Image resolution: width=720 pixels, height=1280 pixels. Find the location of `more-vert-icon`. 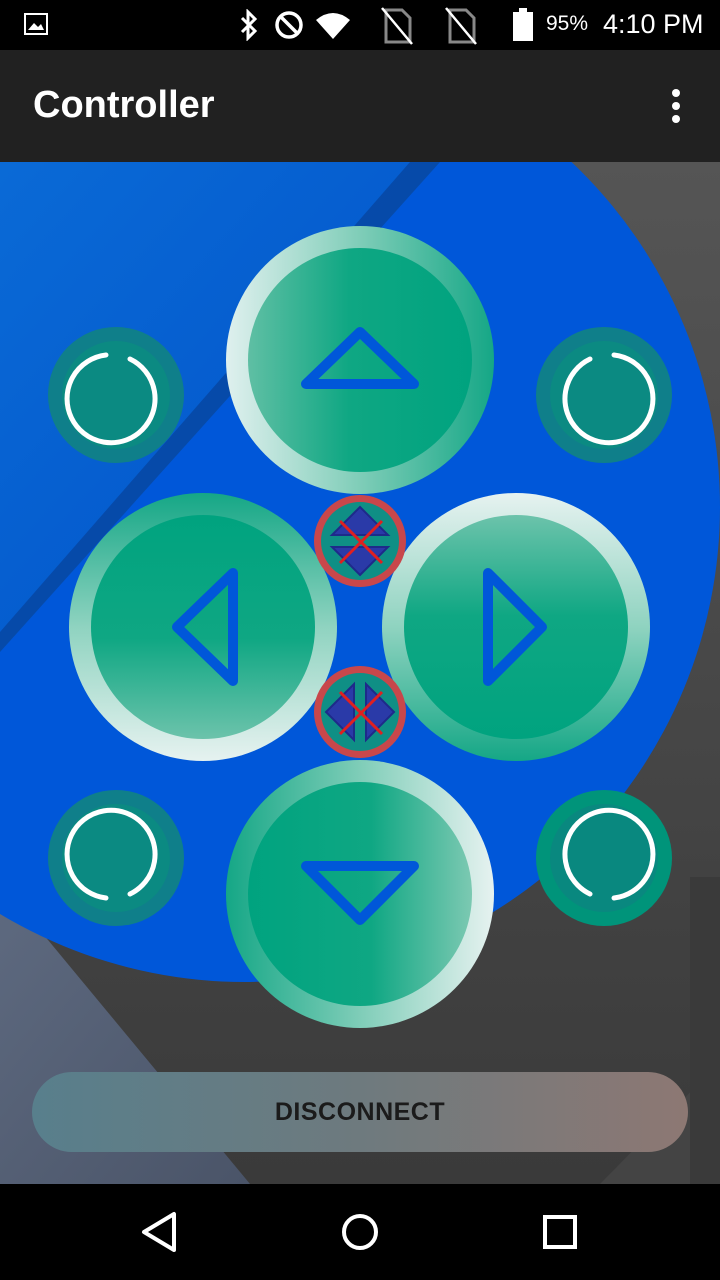

more-vert-icon is located at coordinates (676, 106).